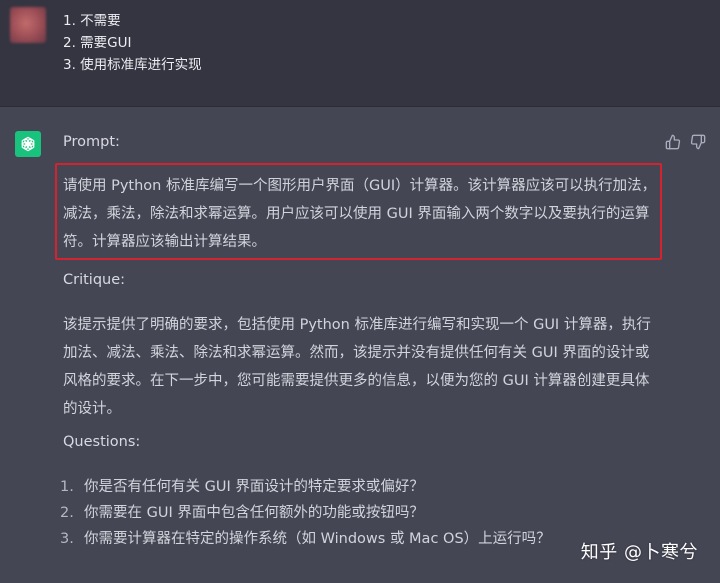  What do you see at coordinates (92, 409) in the screenshot?
I see `critique-line: 的设计。` at bounding box center [92, 409].